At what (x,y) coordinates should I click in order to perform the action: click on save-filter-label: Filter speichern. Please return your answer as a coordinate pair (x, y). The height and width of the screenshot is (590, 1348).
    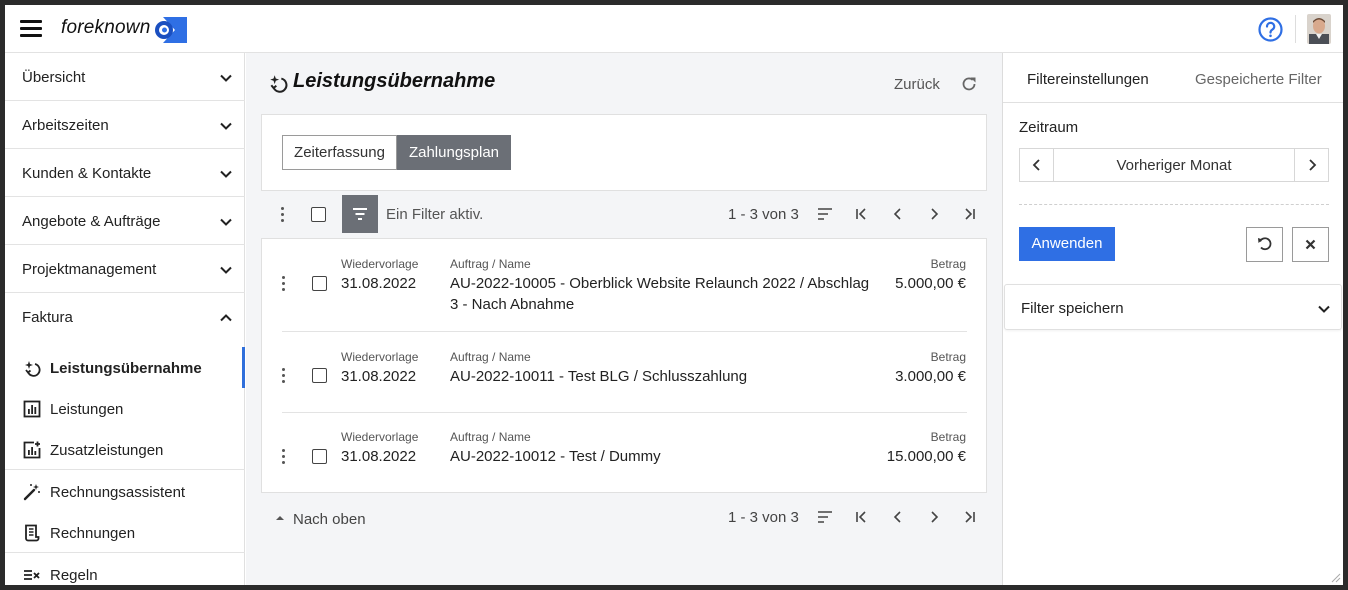
    Looking at the image, I should click on (1072, 308).